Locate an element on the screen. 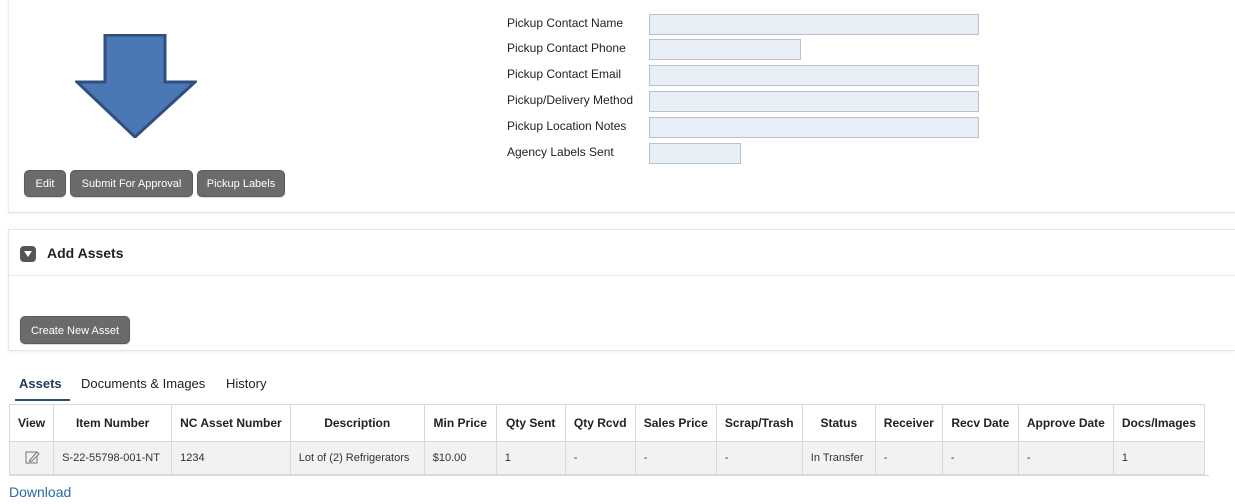 This screenshot has width=1235, height=504. qty-rcvd-cell: - is located at coordinates (600, 458).